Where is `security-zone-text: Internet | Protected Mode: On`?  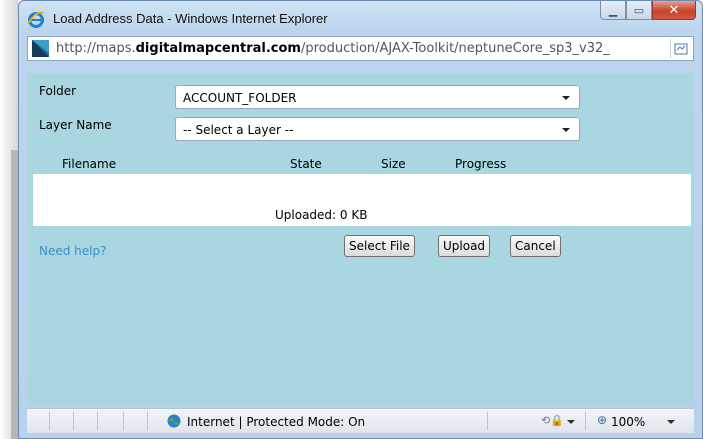
security-zone-text: Internet | Protected Mode: On is located at coordinates (276, 422).